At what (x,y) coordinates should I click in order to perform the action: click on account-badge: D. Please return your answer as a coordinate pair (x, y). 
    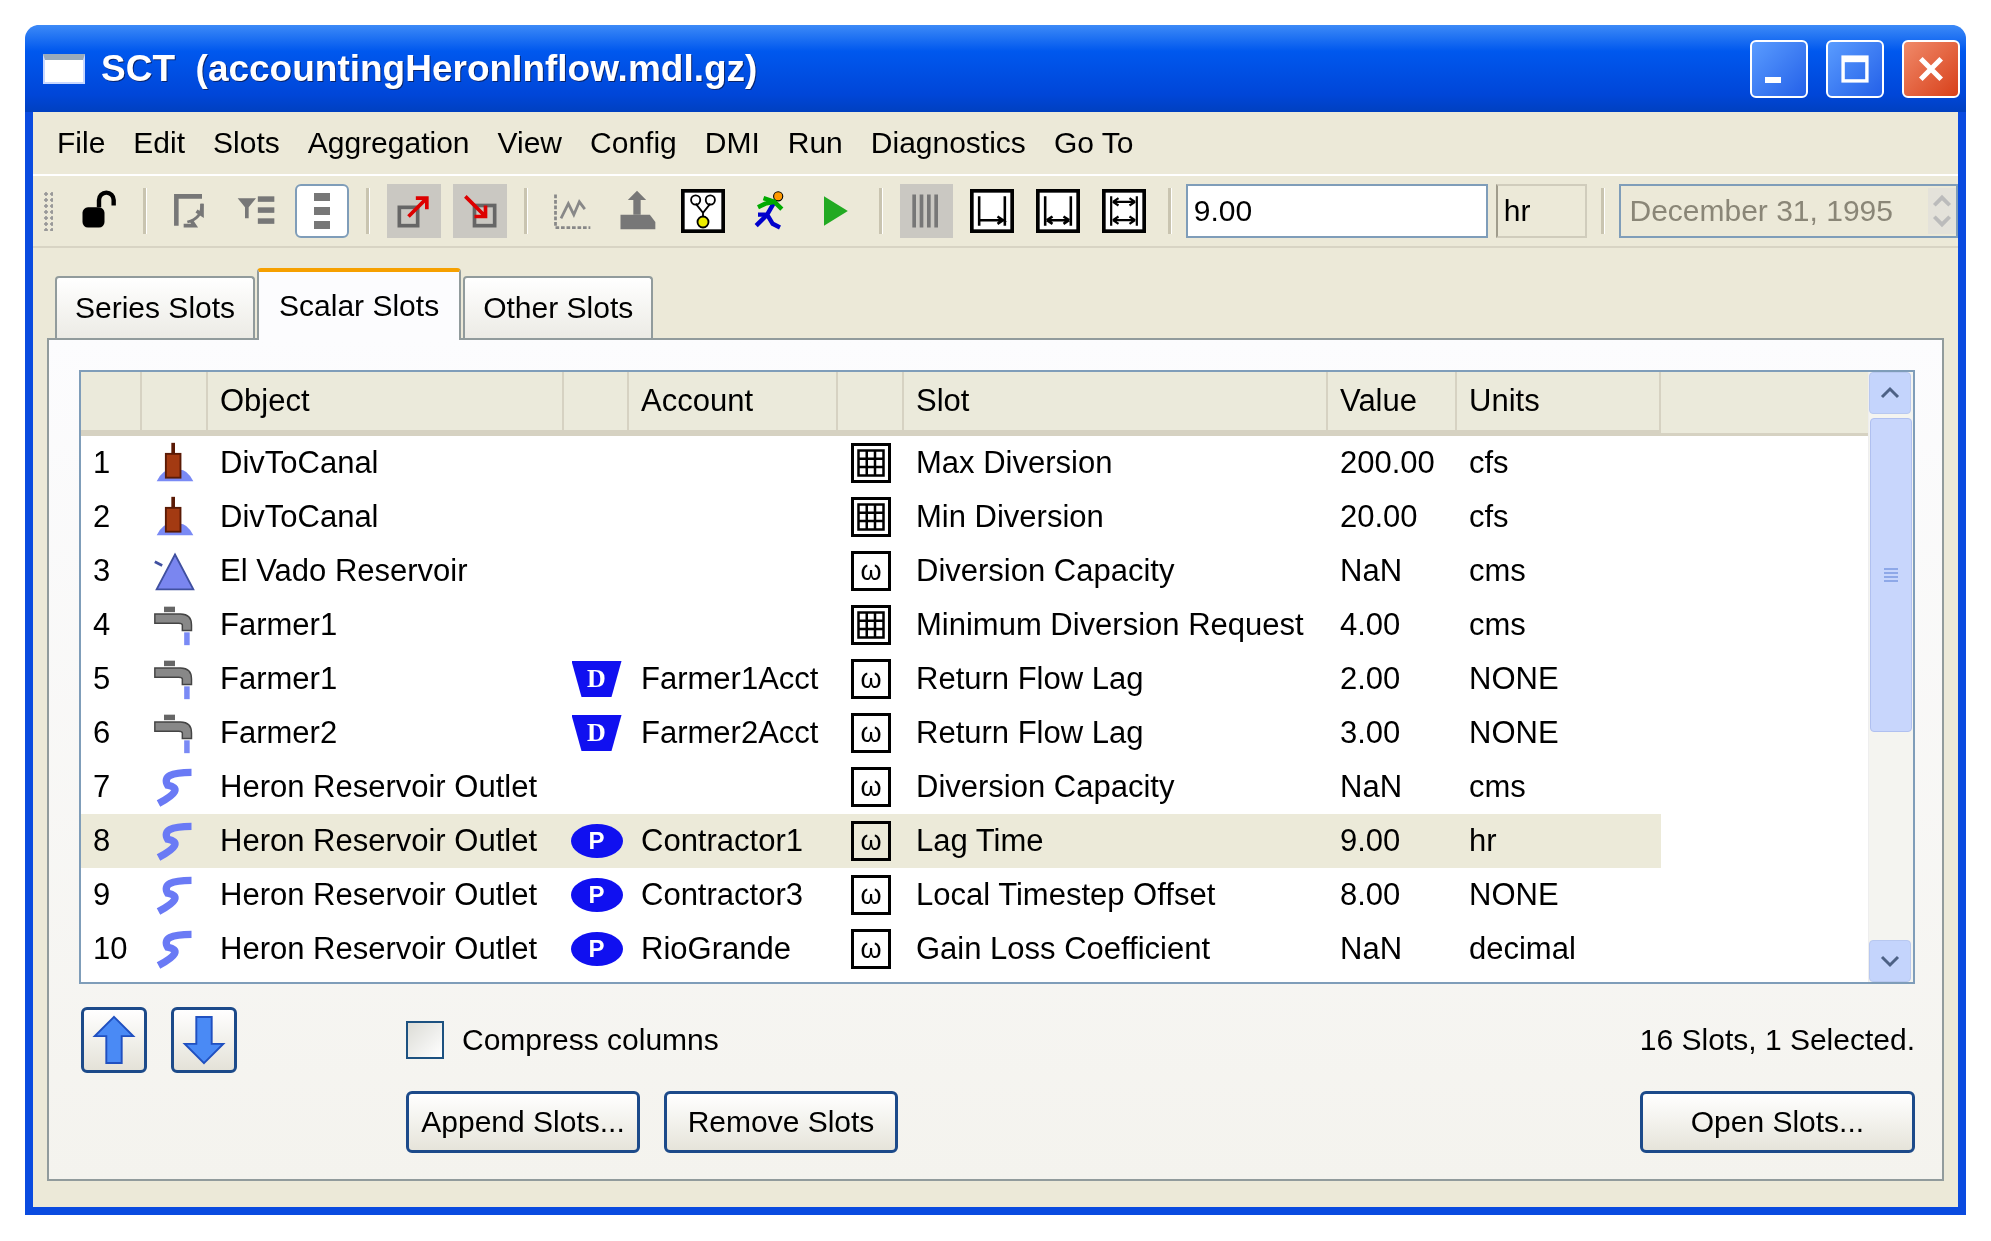
    Looking at the image, I should click on (596, 733).